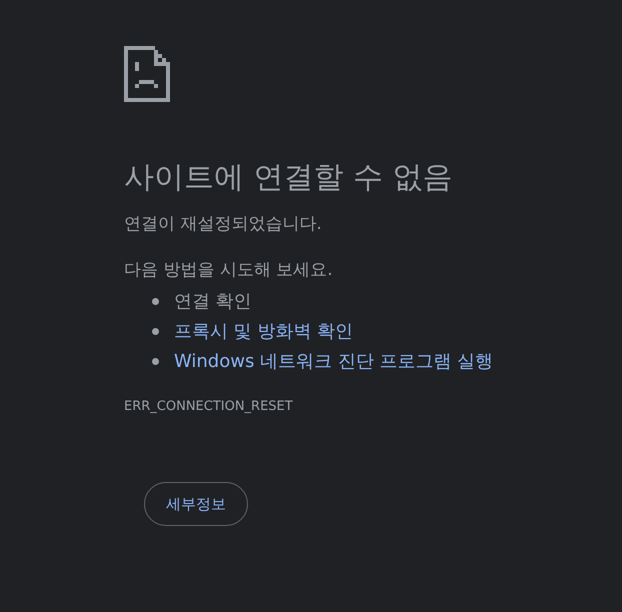  I want to click on suggestion-link: 프록시 및 방화벽 확인, so click(264, 331).